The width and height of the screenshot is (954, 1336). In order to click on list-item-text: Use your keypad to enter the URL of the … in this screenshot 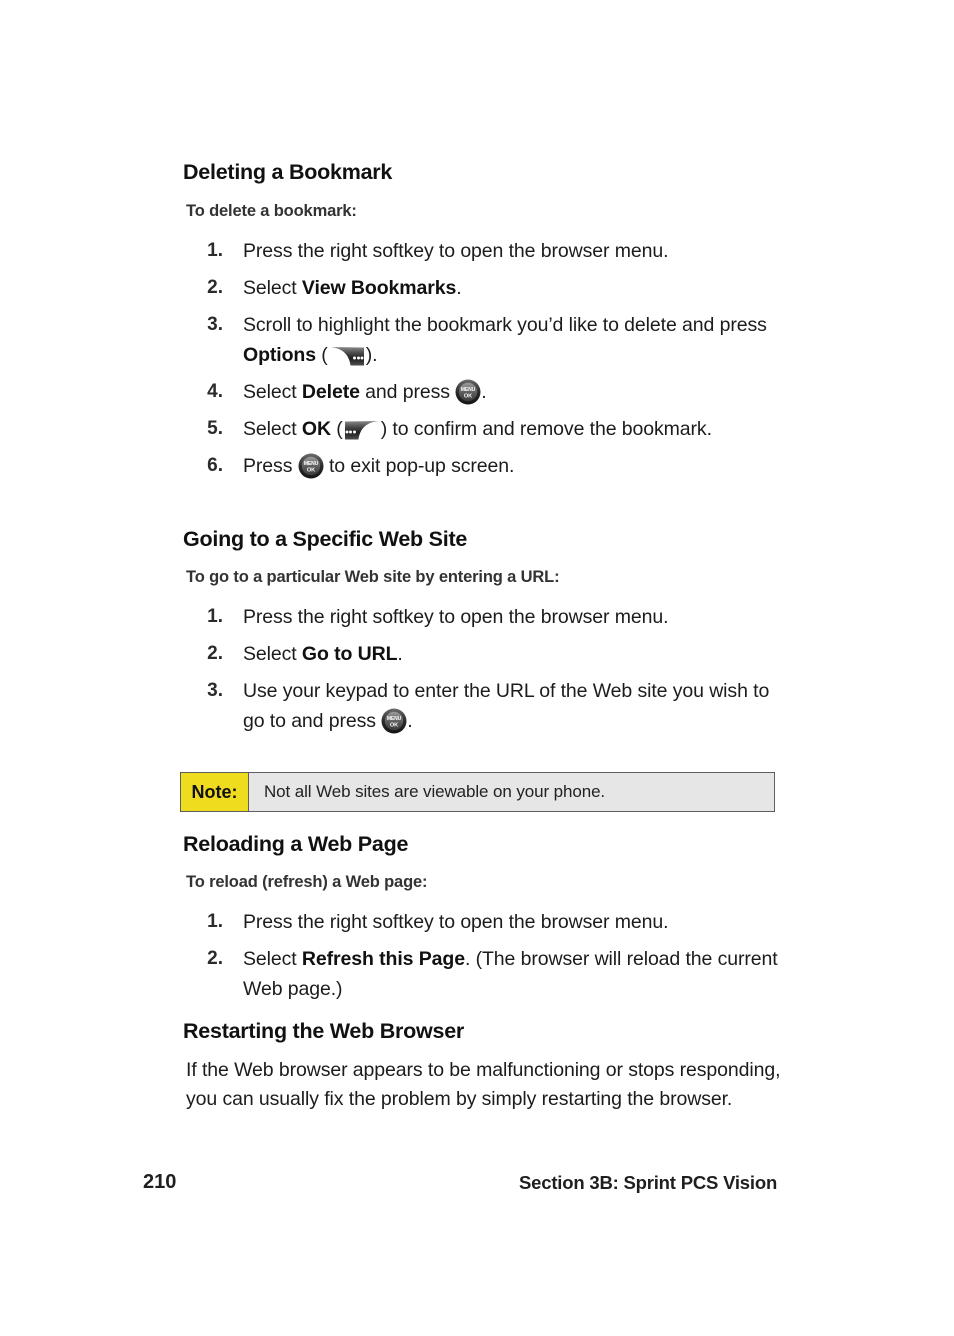, I will do `click(513, 706)`.